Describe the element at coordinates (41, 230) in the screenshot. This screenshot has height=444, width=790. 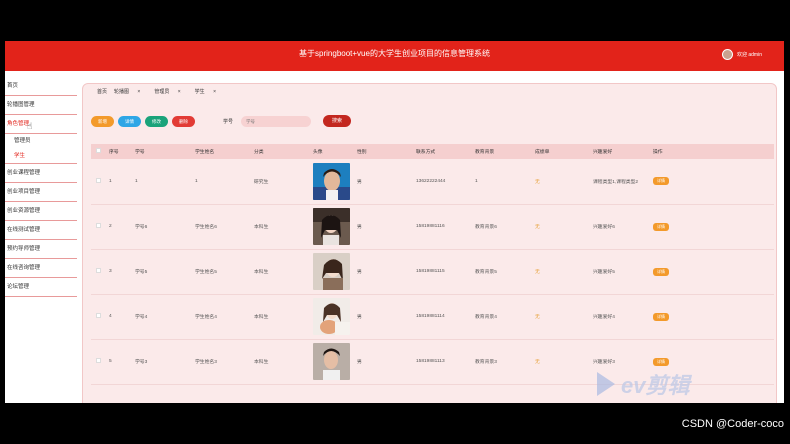
I see `sidebar-item-tests: 在线测试管理` at that location.